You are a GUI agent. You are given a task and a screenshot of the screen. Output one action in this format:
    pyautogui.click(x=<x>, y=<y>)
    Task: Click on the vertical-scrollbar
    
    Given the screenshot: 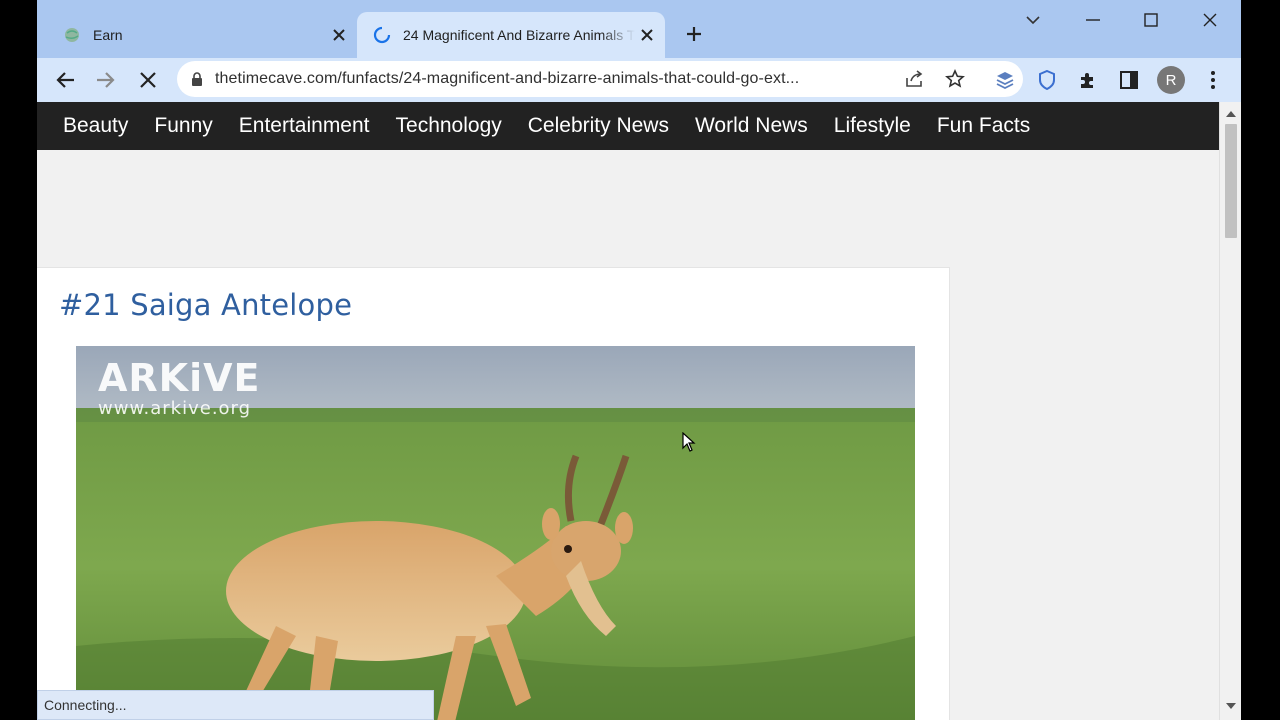 What is the action you would take?
    pyautogui.click(x=1230, y=411)
    